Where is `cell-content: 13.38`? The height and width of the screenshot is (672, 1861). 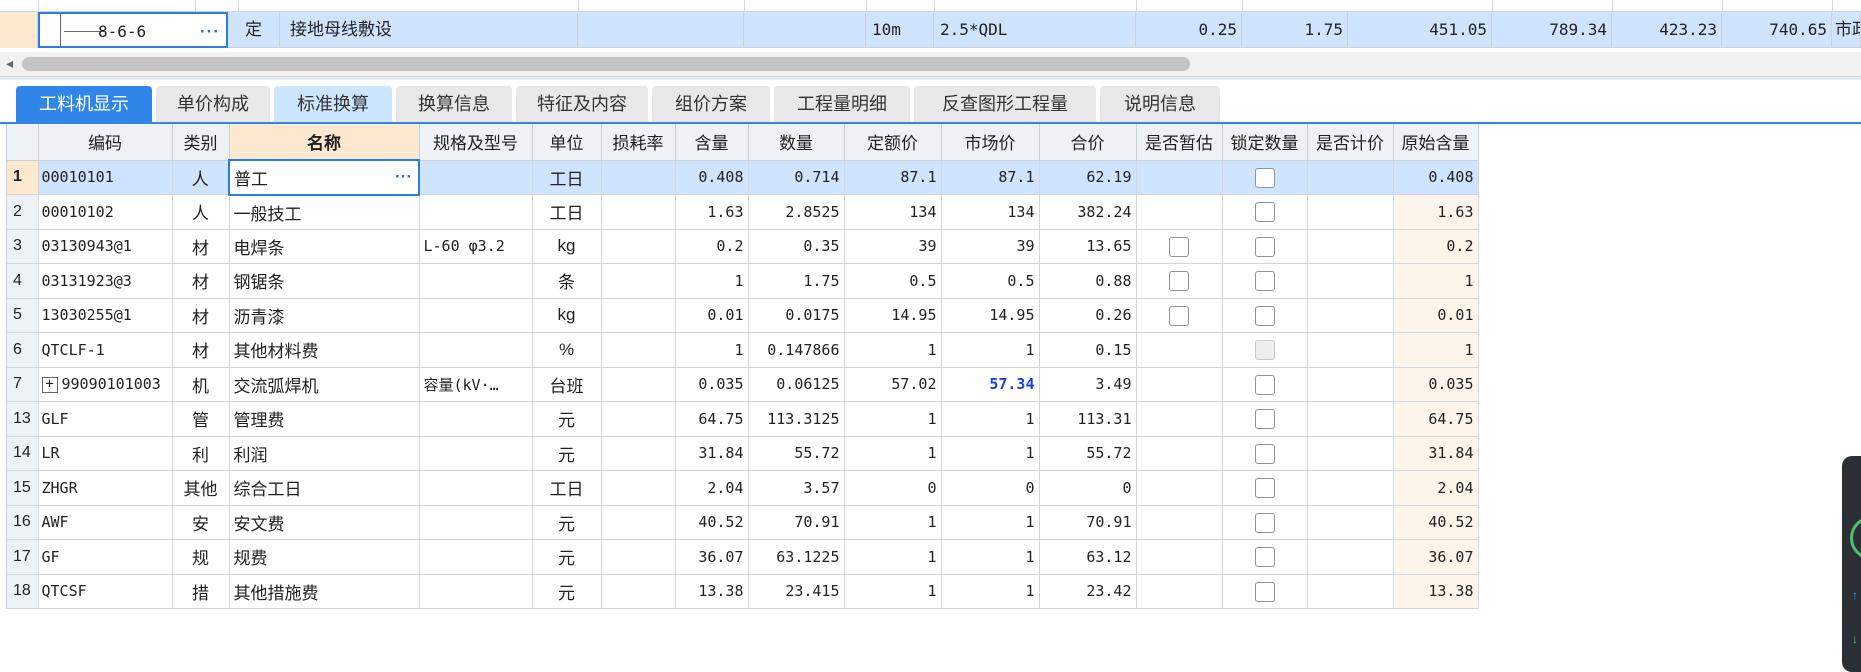 cell-content: 13.38 is located at coordinates (712, 591).